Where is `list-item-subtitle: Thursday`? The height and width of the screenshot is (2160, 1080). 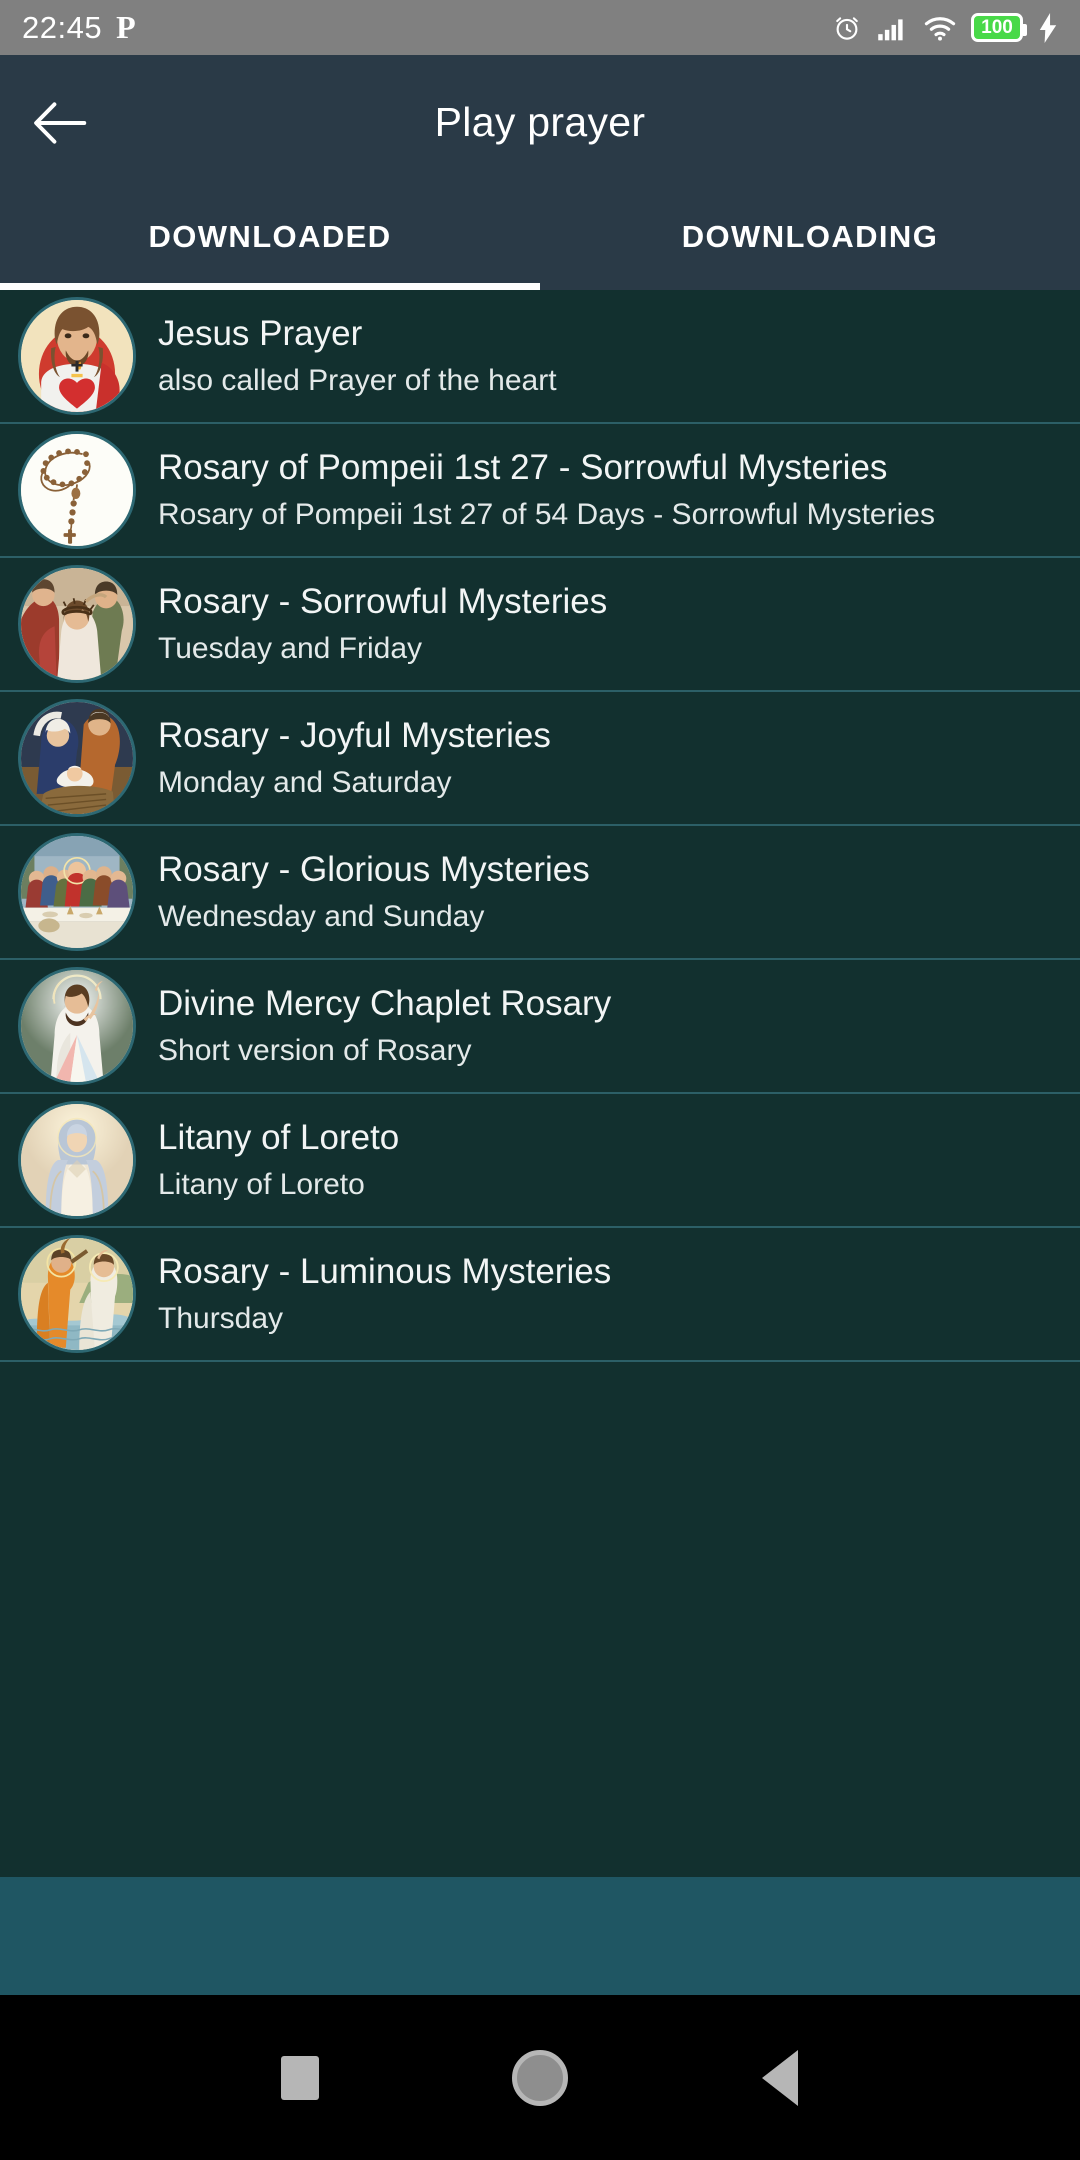 list-item-subtitle: Thursday is located at coordinates (221, 1318).